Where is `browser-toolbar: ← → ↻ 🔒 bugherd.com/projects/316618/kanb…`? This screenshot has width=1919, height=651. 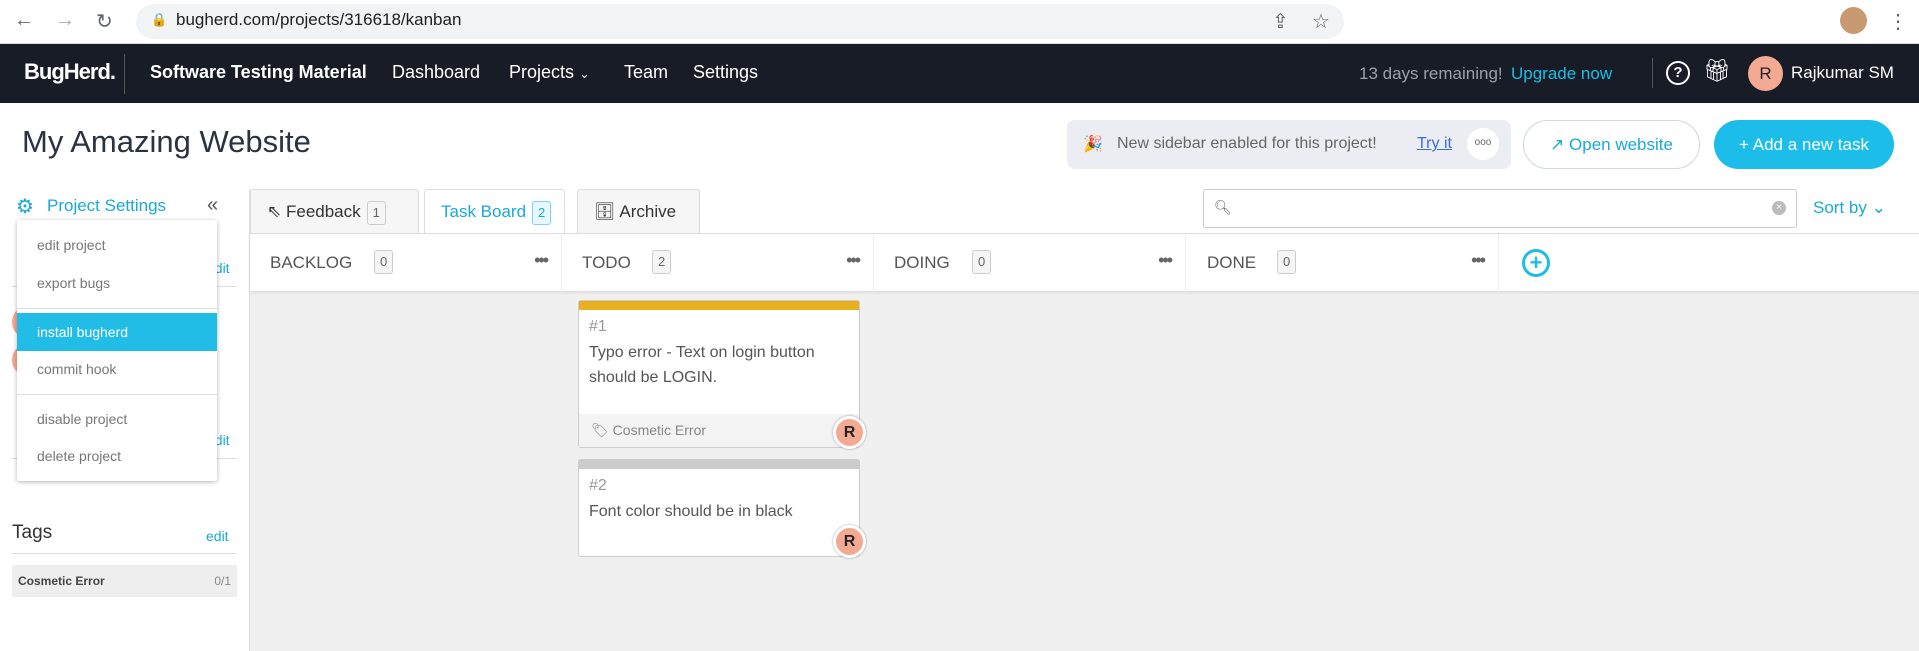
browser-toolbar: ← → ↻ 🔒 bugherd.com/projects/316618/kanb… is located at coordinates (959, 22).